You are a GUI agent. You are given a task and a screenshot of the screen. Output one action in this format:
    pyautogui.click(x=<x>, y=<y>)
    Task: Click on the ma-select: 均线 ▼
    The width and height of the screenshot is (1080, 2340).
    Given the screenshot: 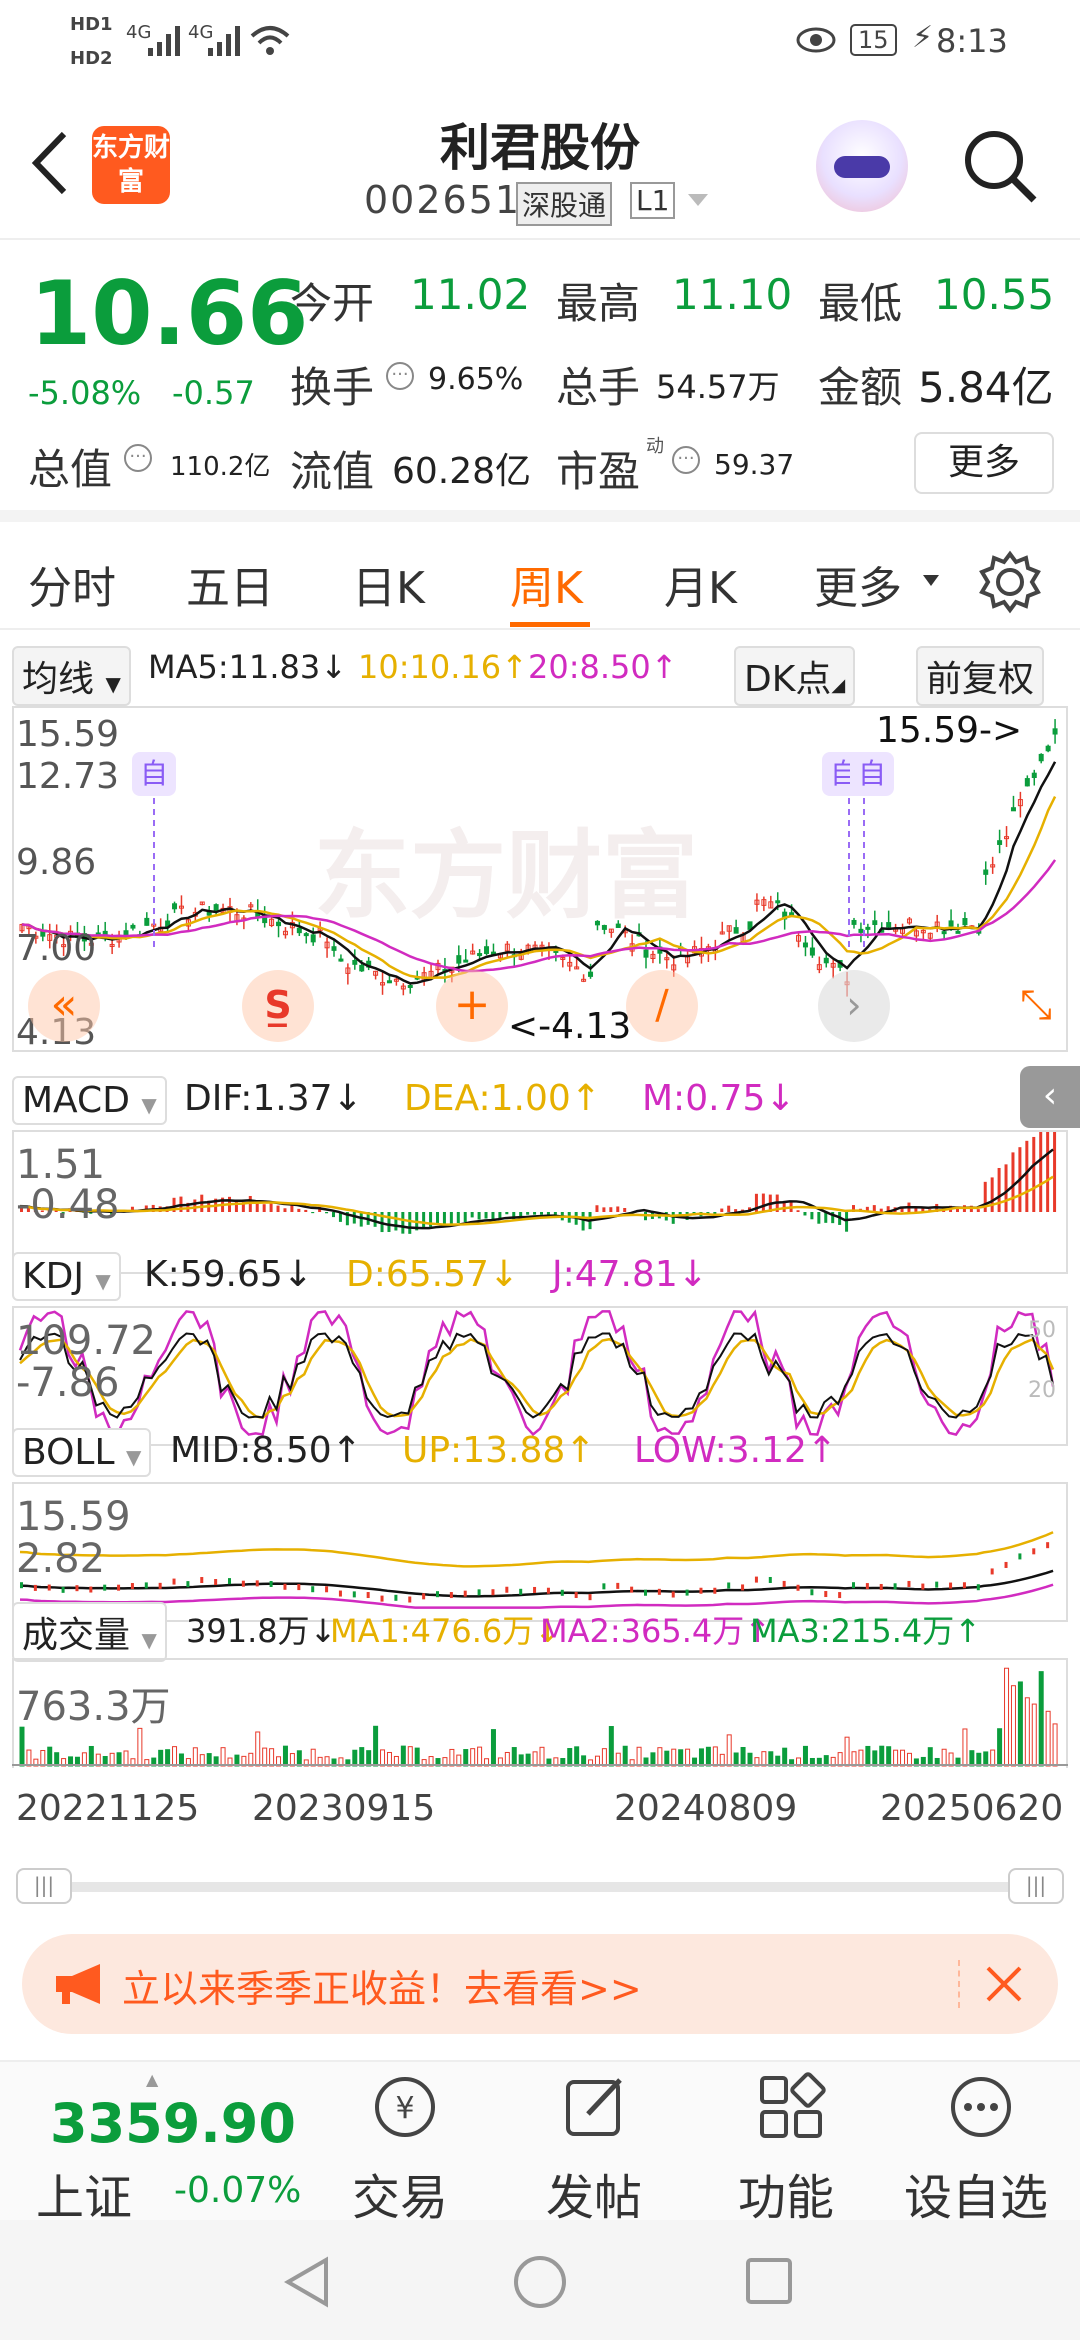 What is the action you would take?
    pyautogui.click(x=71, y=676)
    